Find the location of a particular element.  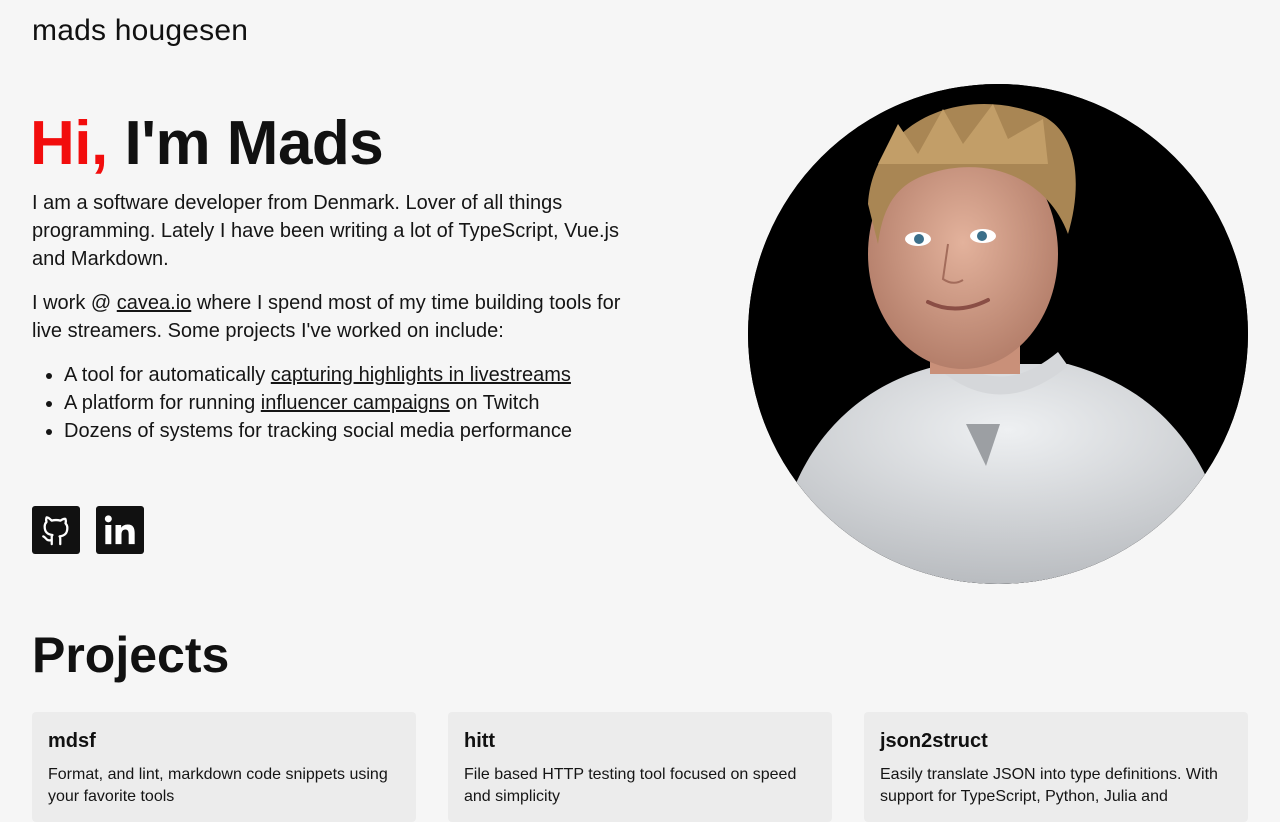

linkedin-icon is located at coordinates (119, 530).